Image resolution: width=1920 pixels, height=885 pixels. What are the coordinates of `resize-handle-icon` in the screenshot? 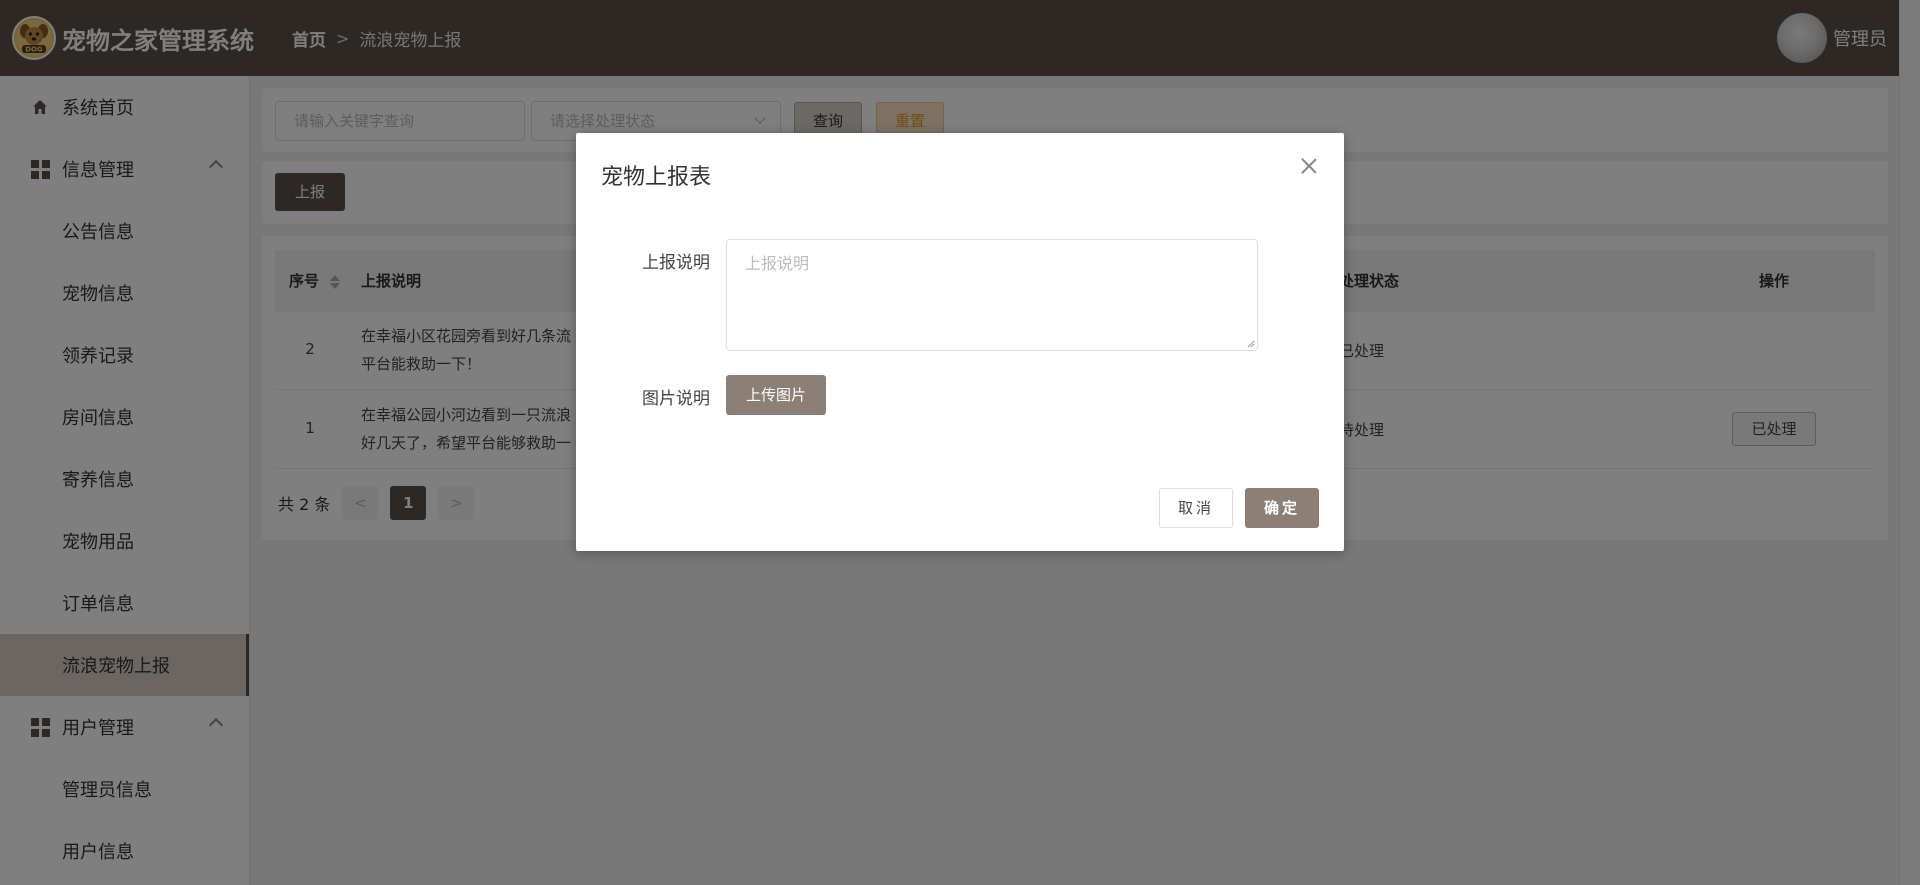 It's located at (1250, 343).